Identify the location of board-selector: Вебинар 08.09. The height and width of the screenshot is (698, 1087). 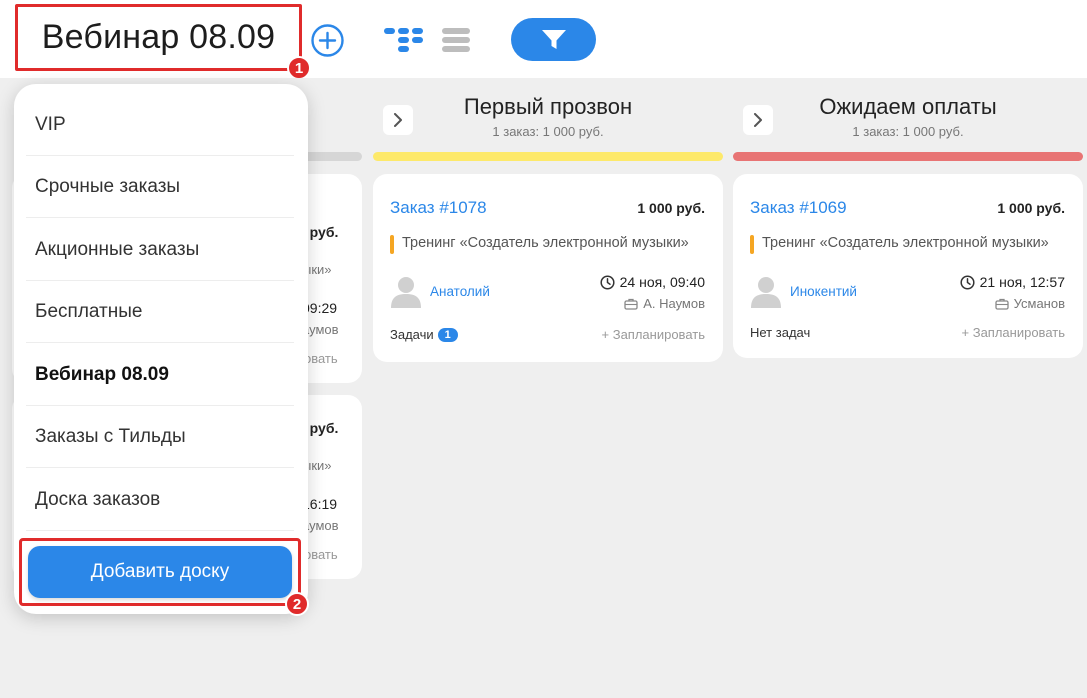
(158, 37).